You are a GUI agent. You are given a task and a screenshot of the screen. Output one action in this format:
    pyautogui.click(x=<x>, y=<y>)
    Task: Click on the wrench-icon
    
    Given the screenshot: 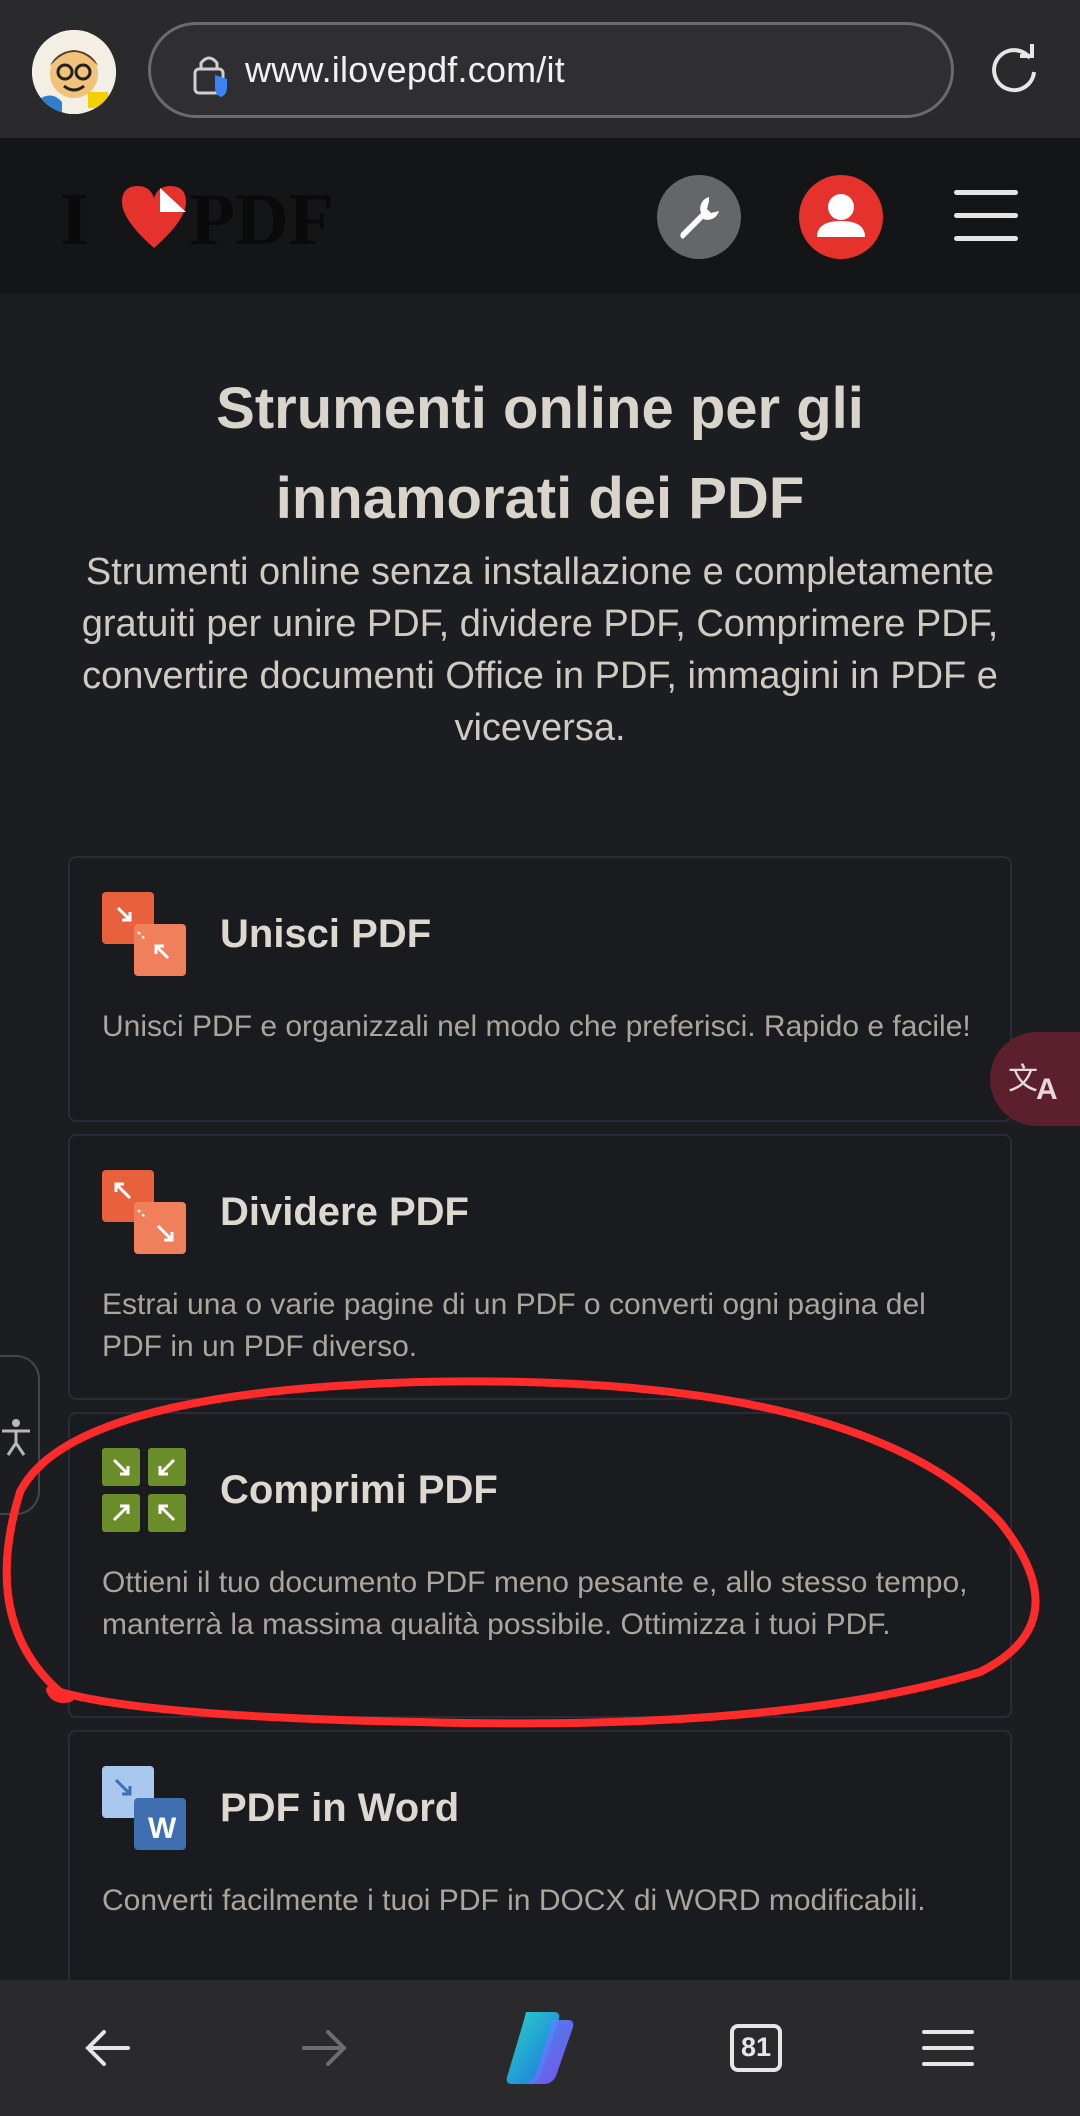 What is the action you would take?
    pyautogui.click(x=699, y=218)
    